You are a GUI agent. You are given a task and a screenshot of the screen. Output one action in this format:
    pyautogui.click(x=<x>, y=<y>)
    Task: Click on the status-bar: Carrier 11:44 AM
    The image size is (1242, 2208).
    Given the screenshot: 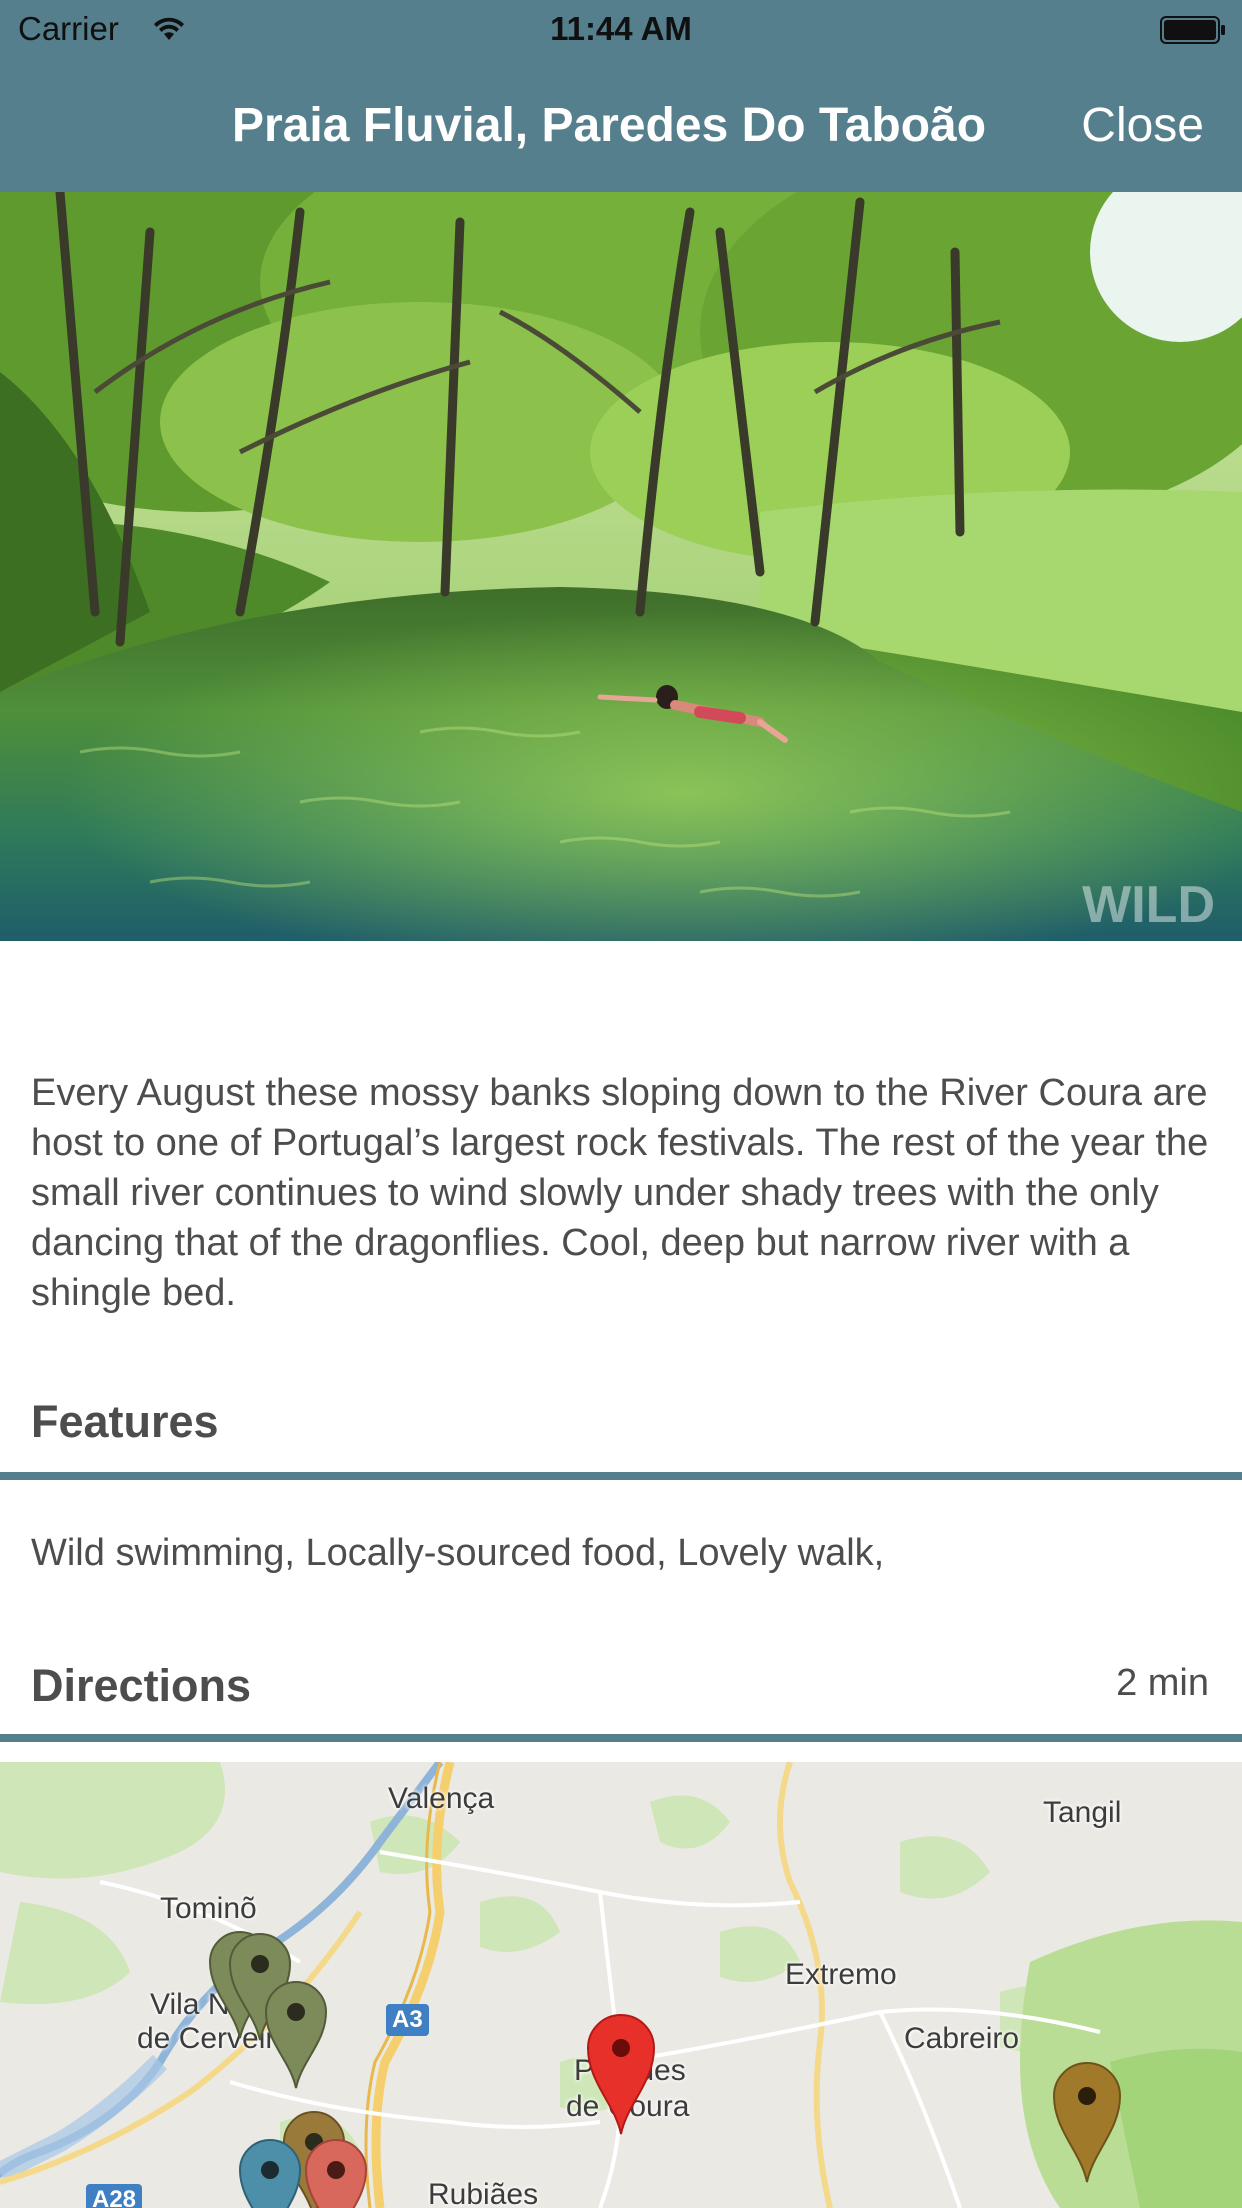 What is the action you would take?
    pyautogui.click(x=621, y=30)
    